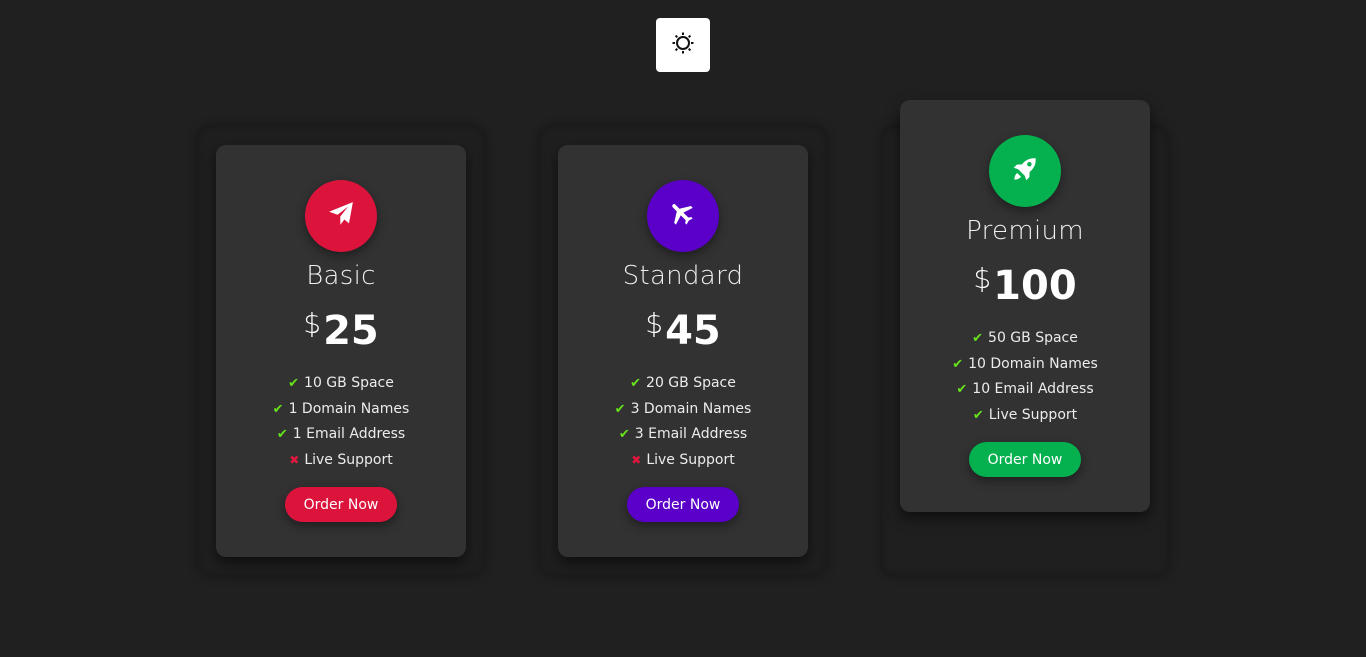  I want to click on sun-icon, so click(683, 45).